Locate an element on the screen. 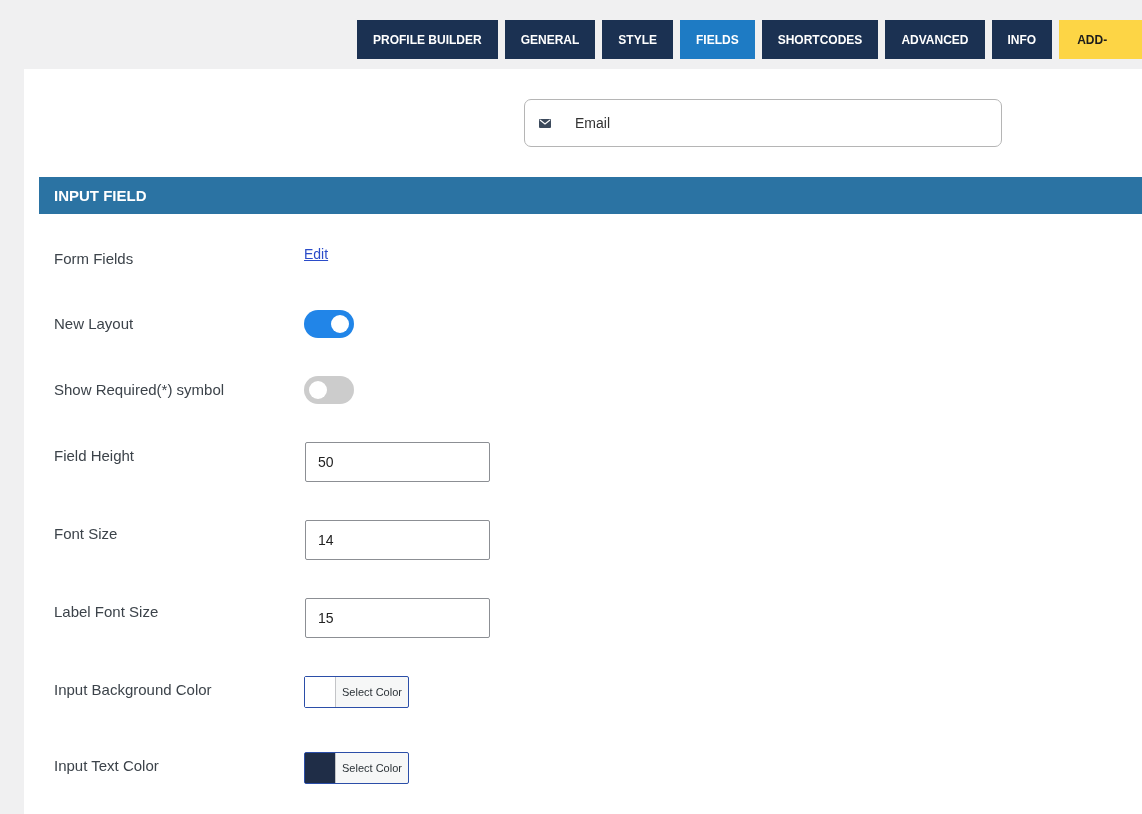 Image resolution: width=1142 pixels, height=814 pixels. setting-label: Label Font Size is located at coordinates (107, 611).